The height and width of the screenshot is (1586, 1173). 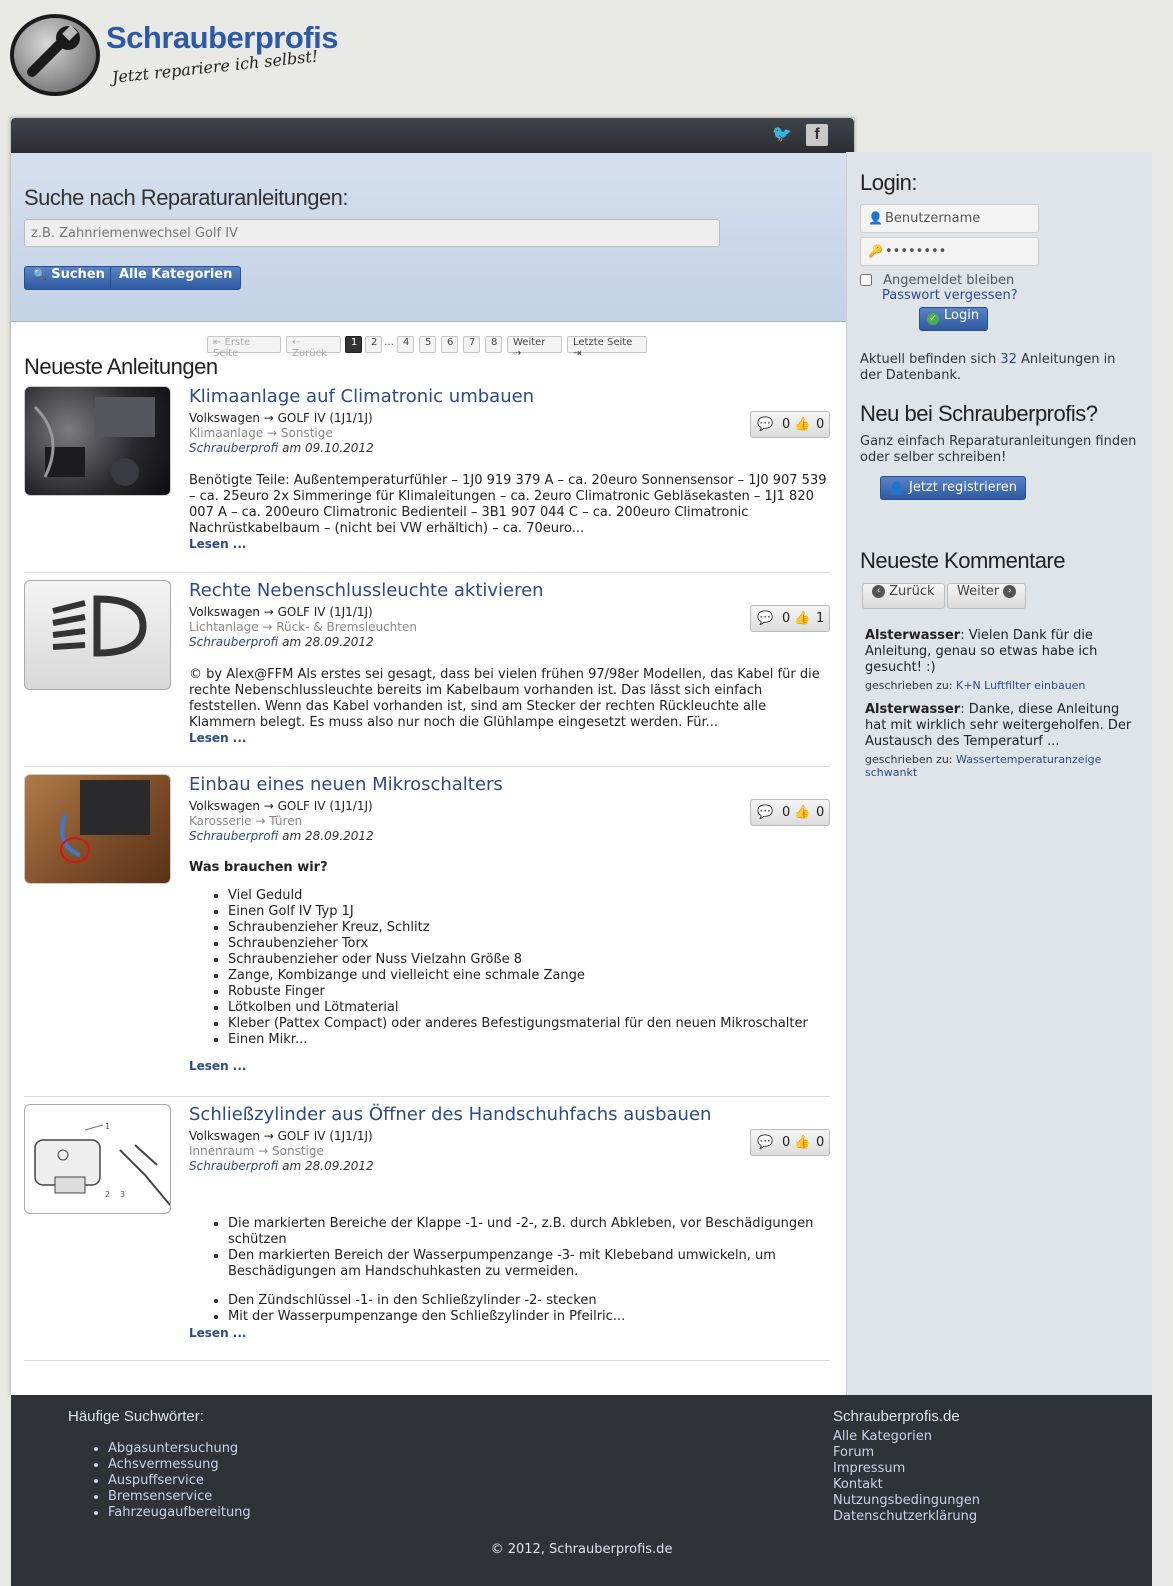 I want to click on article-category: Karosserie → Türen, so click(x=281, y=821).